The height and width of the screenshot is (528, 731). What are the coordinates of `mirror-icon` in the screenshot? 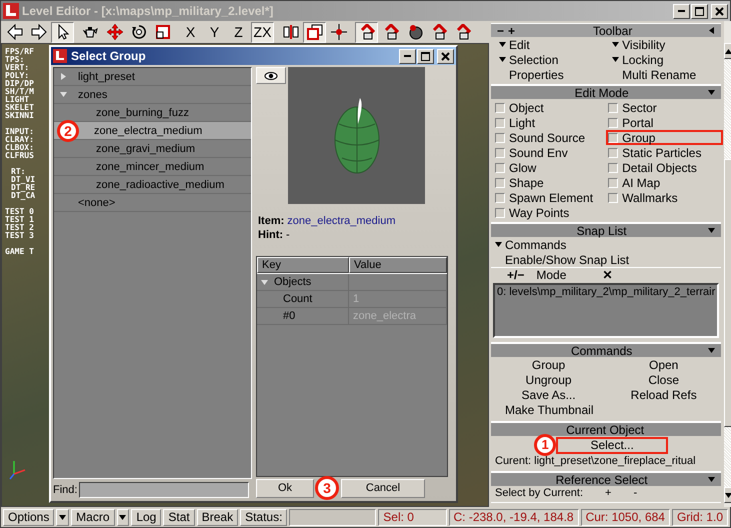 It's located at (290, 32).